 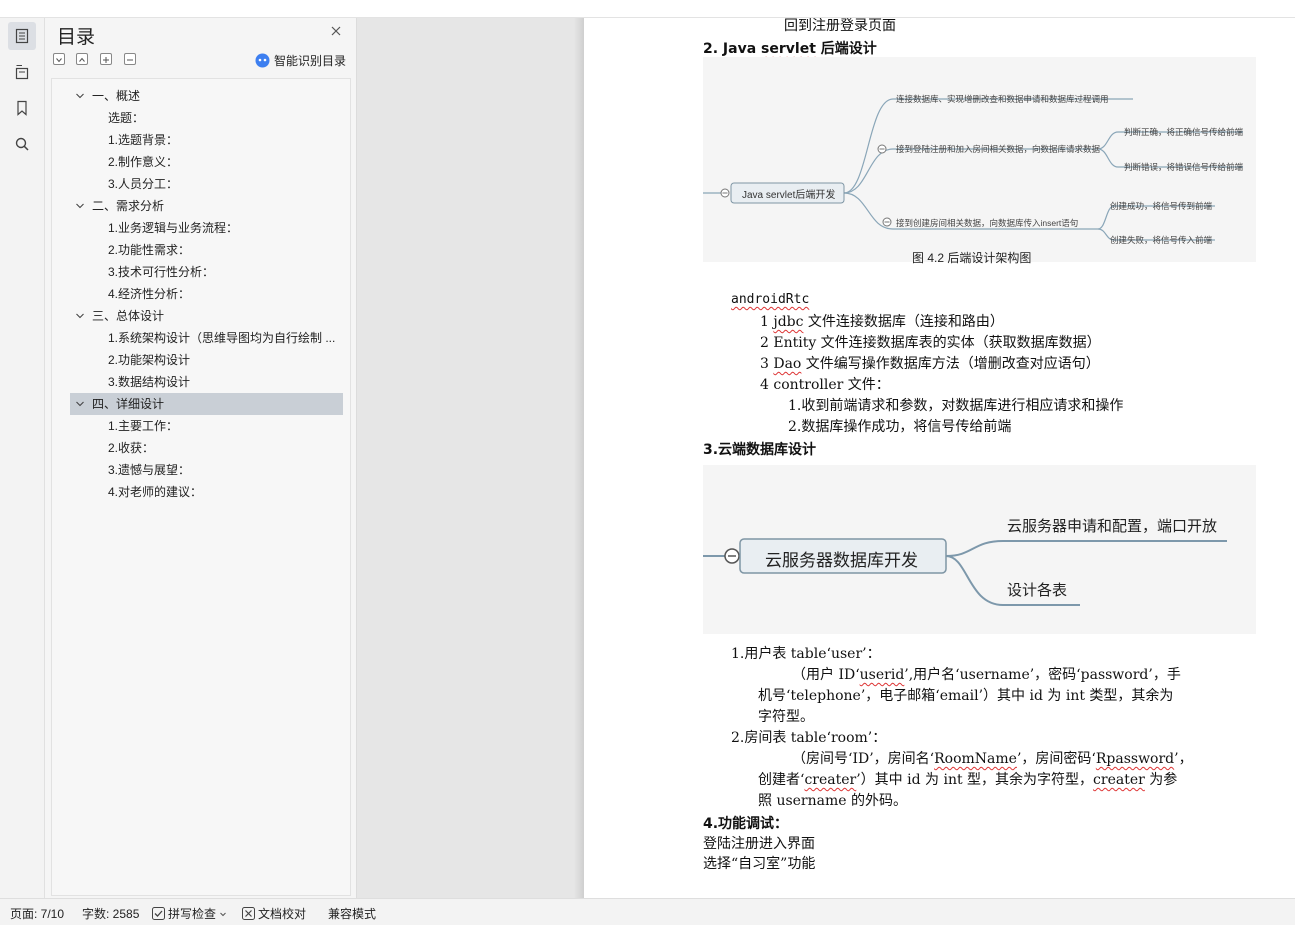 I want to click on toc-item: 2.功能架构设计, so click(x=201, y=360).